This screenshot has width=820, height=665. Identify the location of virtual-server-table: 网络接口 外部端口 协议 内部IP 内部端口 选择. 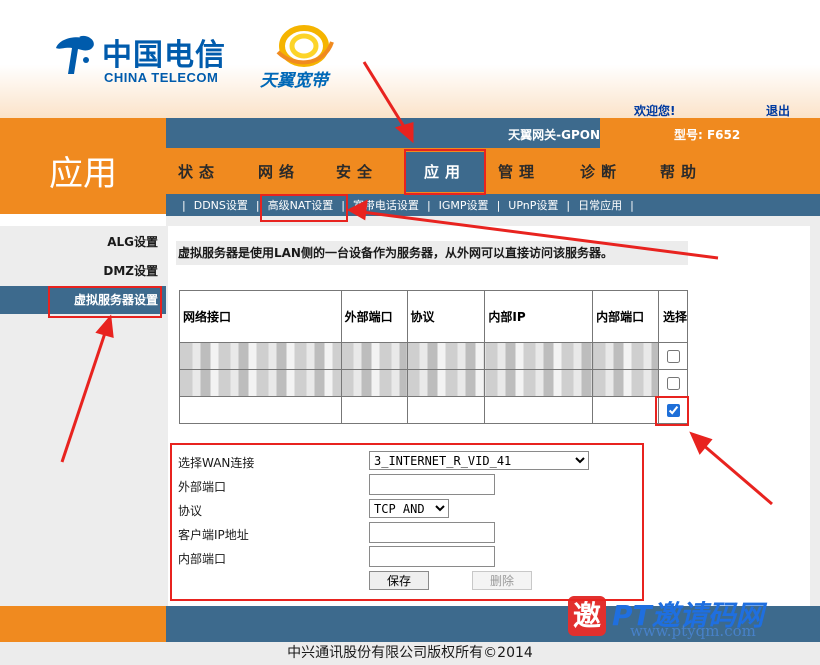
(433, 357).